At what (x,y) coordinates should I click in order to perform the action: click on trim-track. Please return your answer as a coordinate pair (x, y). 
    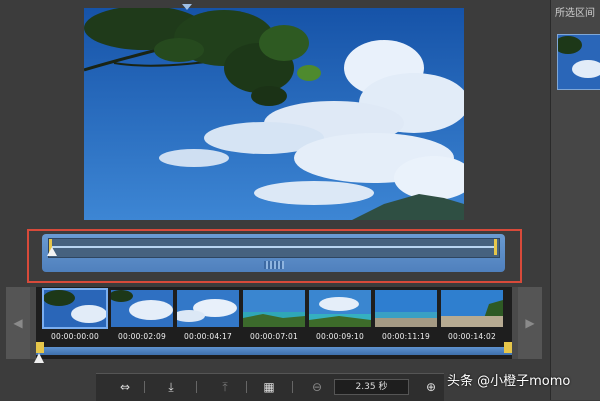
    Looking at the image, I should click on (274, 248).